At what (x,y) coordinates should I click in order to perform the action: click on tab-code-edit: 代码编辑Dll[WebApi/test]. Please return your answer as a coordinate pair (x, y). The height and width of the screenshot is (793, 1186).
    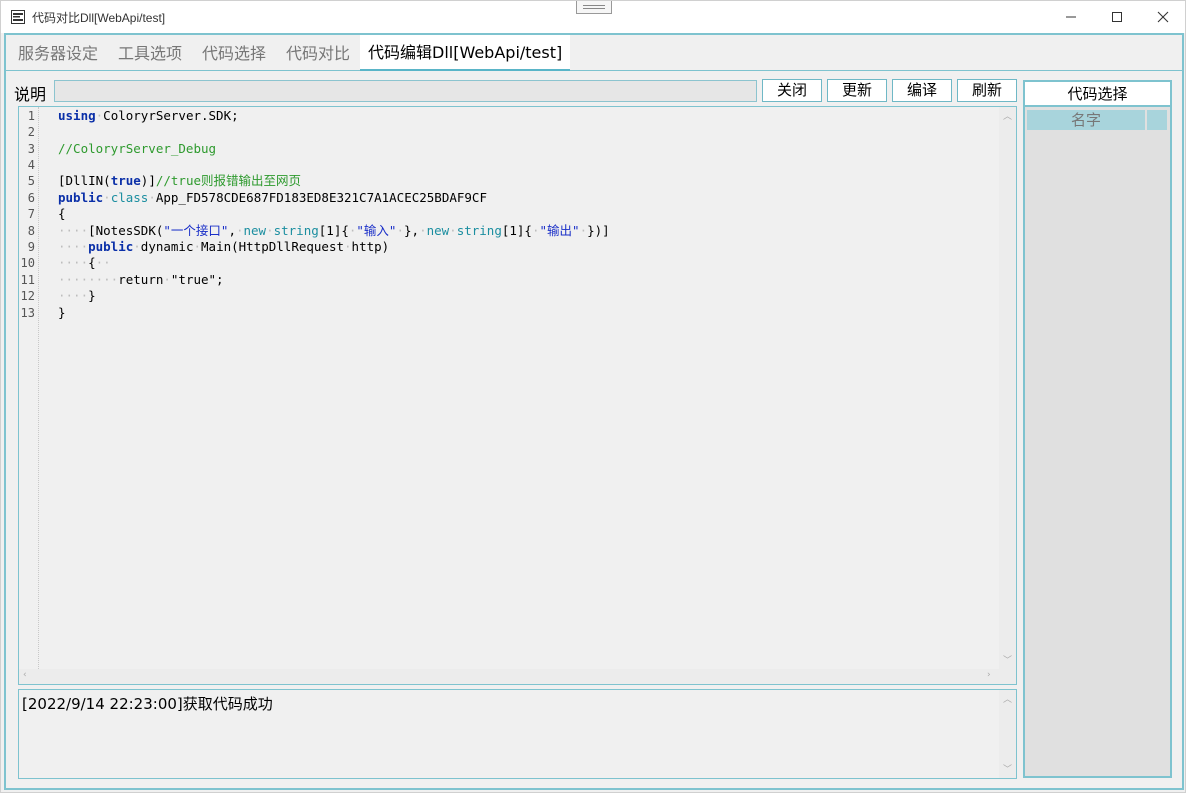
    Looking at the image, I should click on (465, 53).